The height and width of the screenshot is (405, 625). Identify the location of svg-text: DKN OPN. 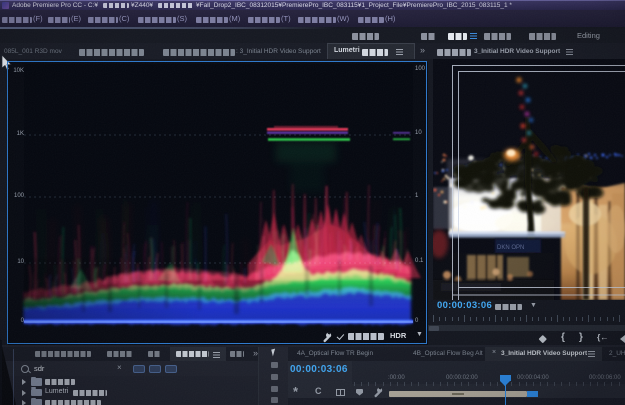
(510, 248).